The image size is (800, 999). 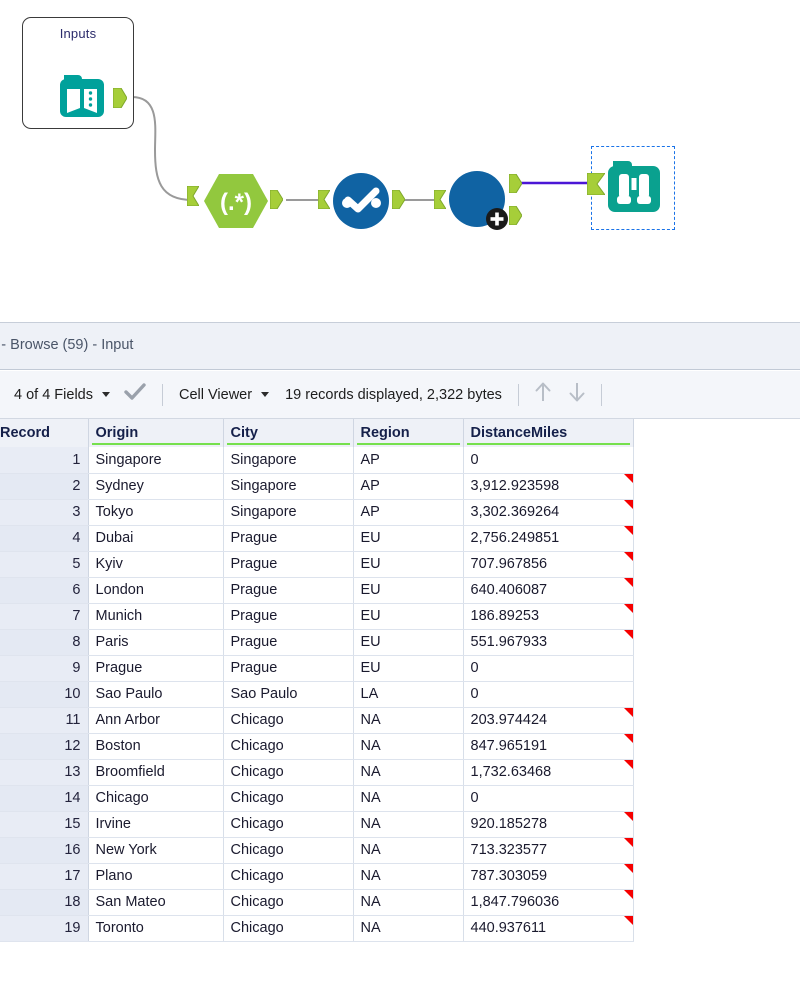 I want to click on table-row: 14 Chicago Chicago NA 0, so click(x=317, y=798).